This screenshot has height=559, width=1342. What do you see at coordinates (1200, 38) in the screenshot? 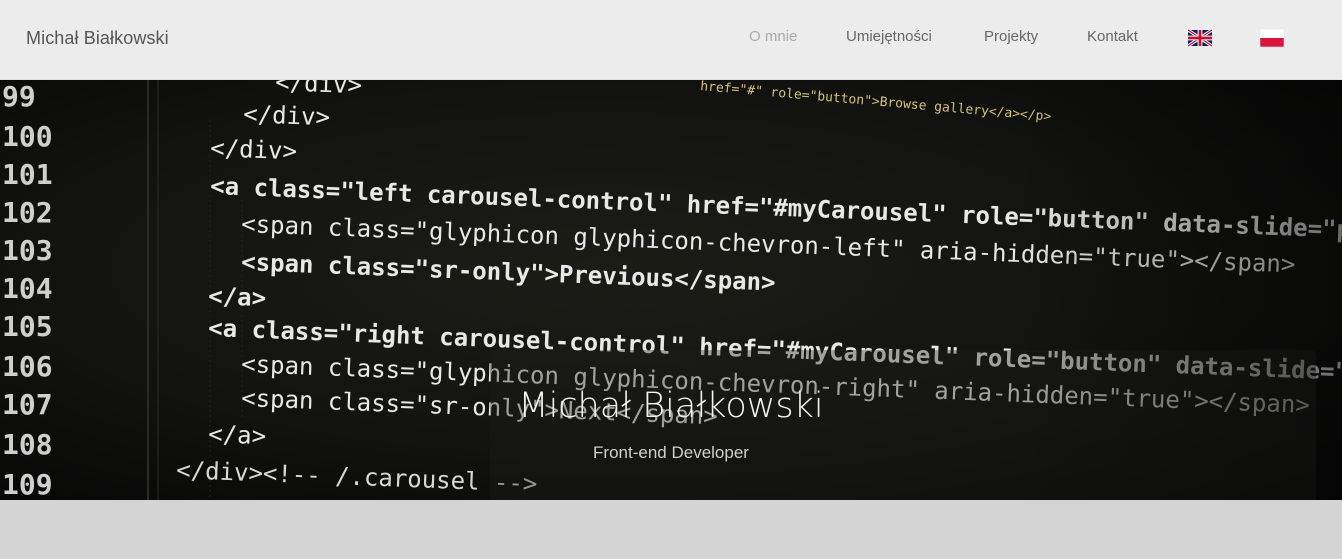
I see `uk-flag-icon` at bounding box center [1200, 38].